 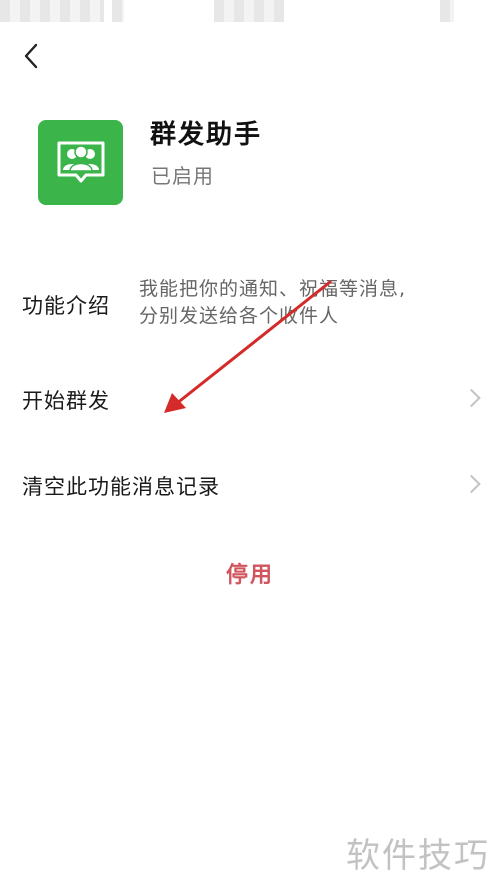 What do you see at coordinates (206, 135) in the screenshot?
I see `app-title: 群发助手` at bounding box center [206, 135].